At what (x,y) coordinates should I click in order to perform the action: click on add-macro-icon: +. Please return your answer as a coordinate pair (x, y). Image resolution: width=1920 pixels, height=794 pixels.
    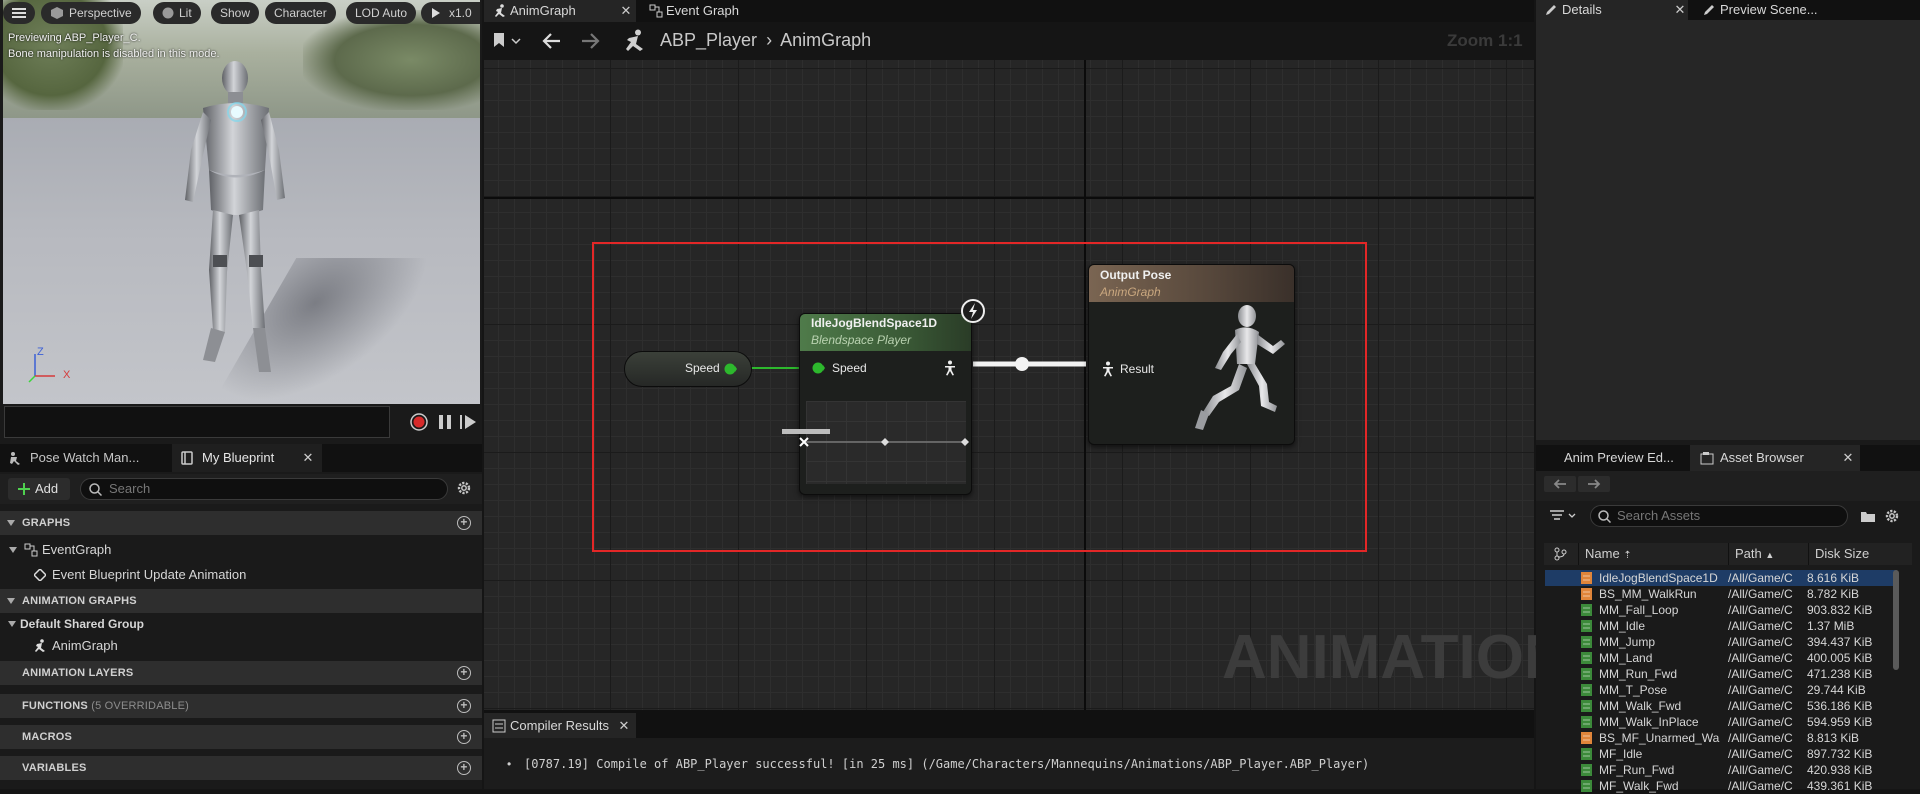
    Looking at the image, I should click on (464, 737).